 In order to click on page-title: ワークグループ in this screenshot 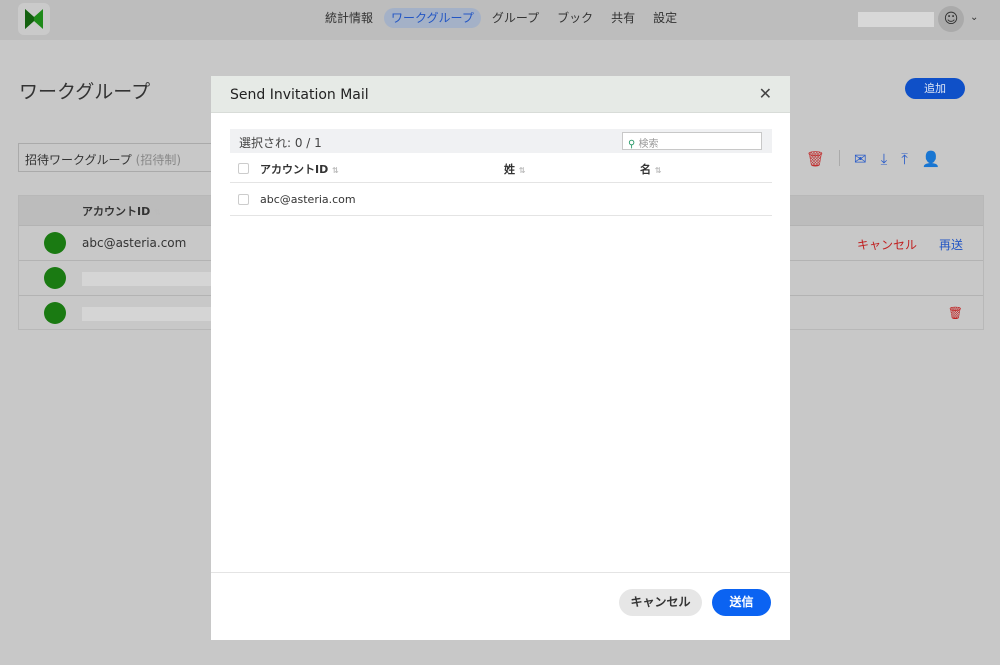, I will do `click(85, 92)`.